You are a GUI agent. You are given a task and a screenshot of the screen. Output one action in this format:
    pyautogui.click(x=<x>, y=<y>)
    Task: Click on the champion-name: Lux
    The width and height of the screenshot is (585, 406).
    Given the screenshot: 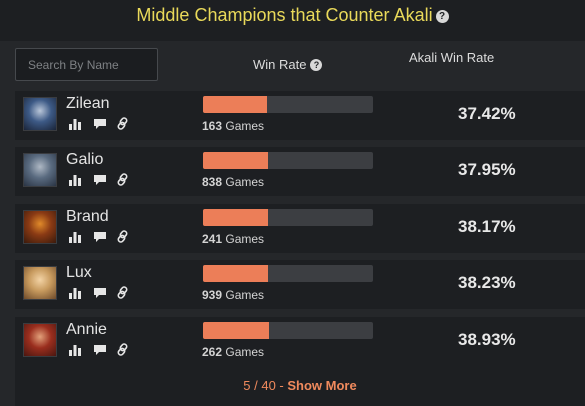 What is the action you would take?
    pyautogui.click(x=79, y=273)
    